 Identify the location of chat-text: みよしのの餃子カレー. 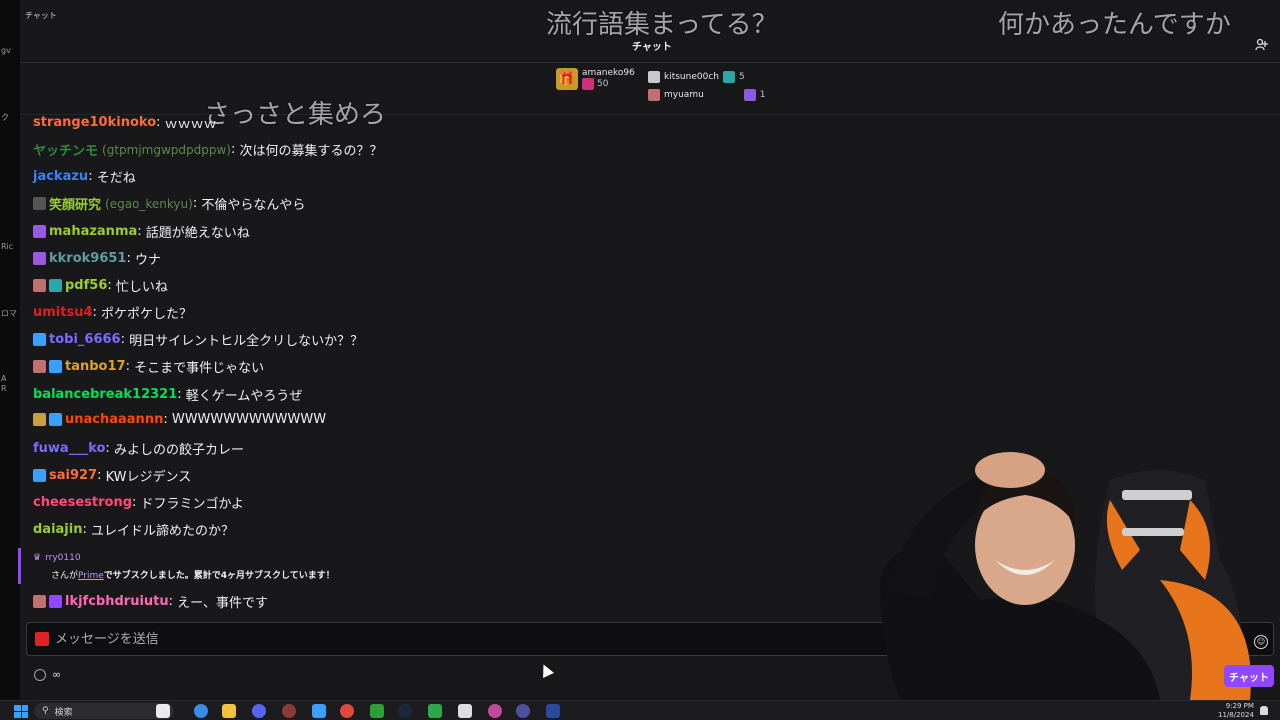
(178, 450).